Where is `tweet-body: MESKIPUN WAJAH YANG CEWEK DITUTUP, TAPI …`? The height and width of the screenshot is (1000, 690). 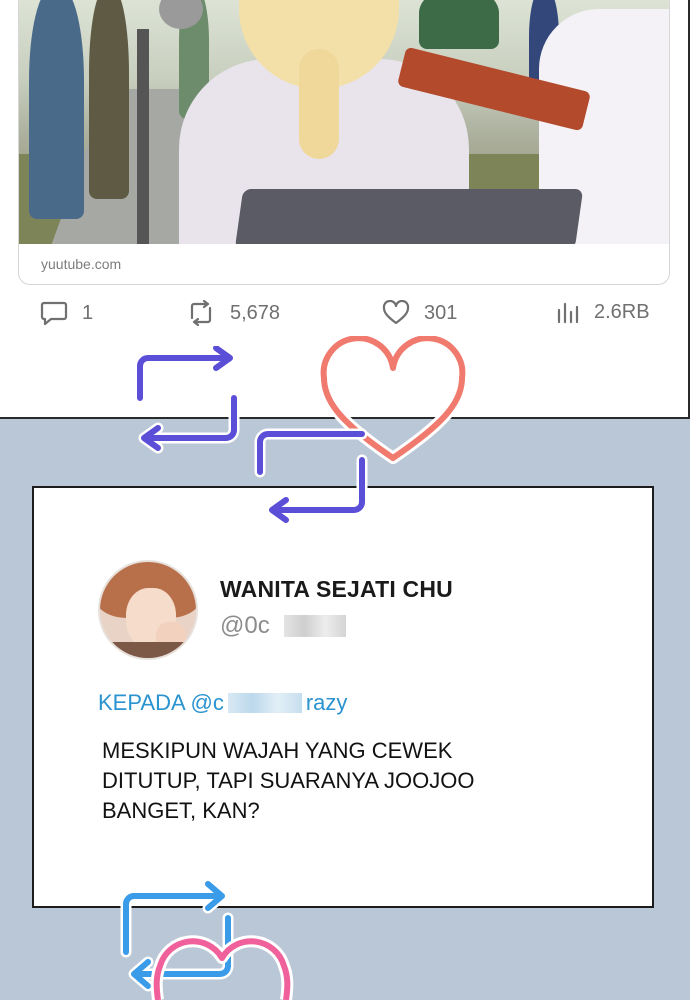
tweet-body: MESKIPUN WAJAH YANG CEWEK DITUTUP, TAPI … is located at coordinates (288, 780).